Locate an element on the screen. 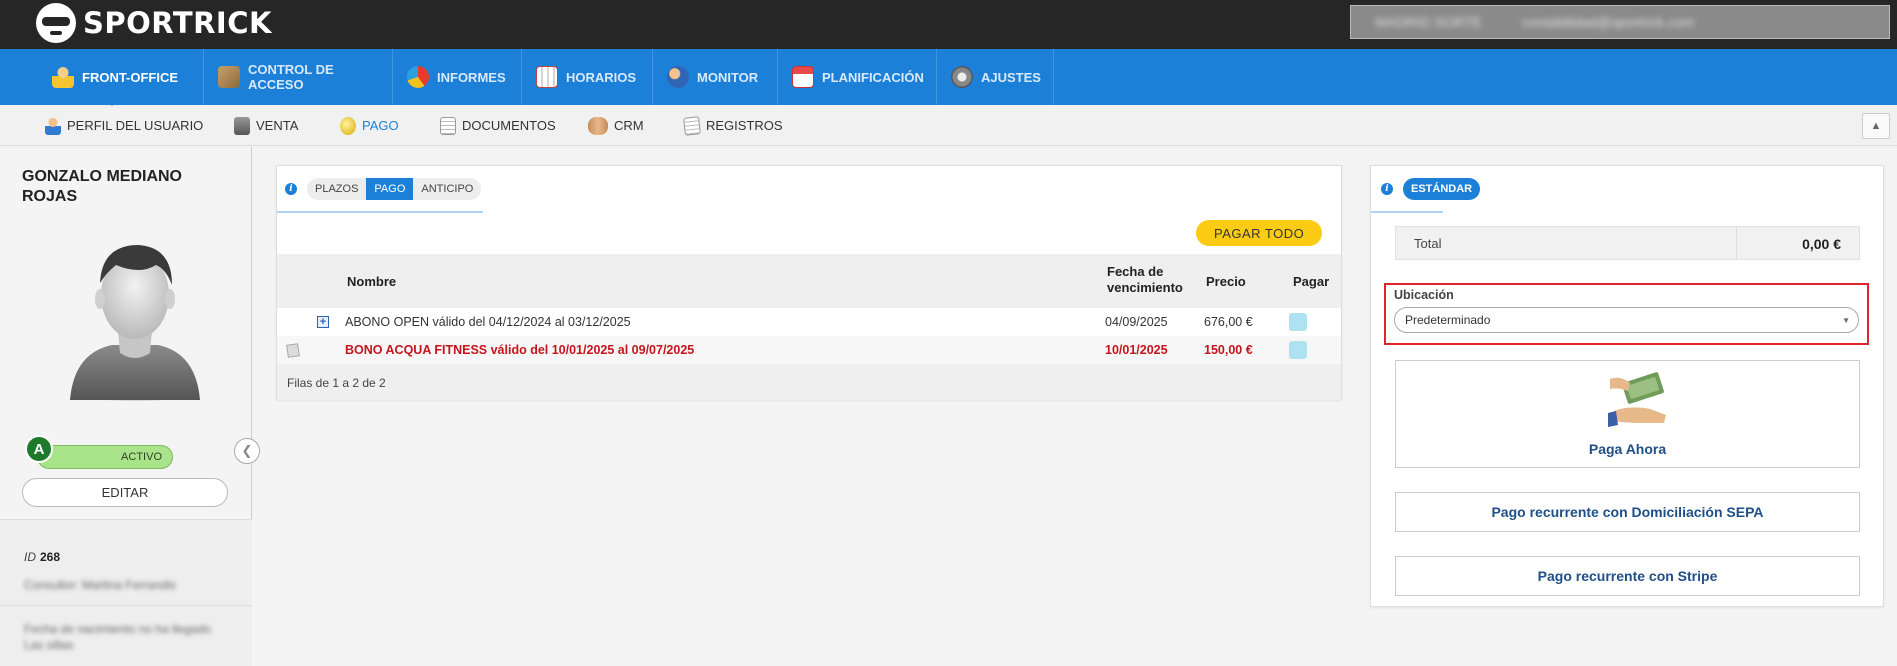 The height and width of the screenshot is (666, 1897). user-name: MADRID SORTE is located at coordinates (1429, 22).